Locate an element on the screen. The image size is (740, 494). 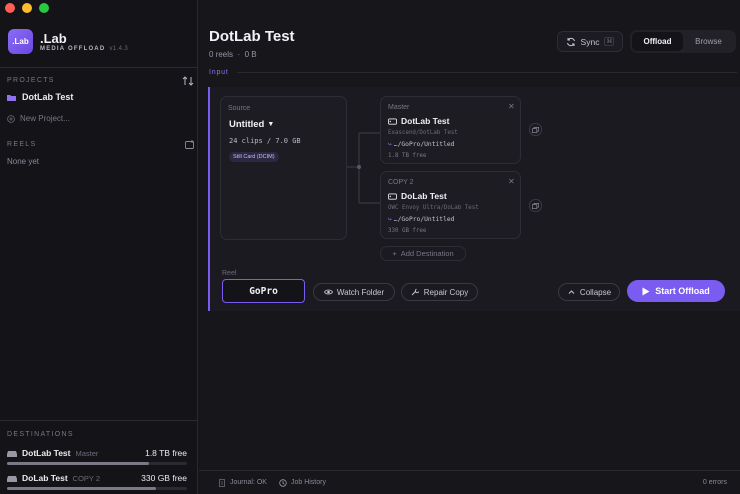
sidebar-item-label: DotLab Test is located at coordinates (48, 97).